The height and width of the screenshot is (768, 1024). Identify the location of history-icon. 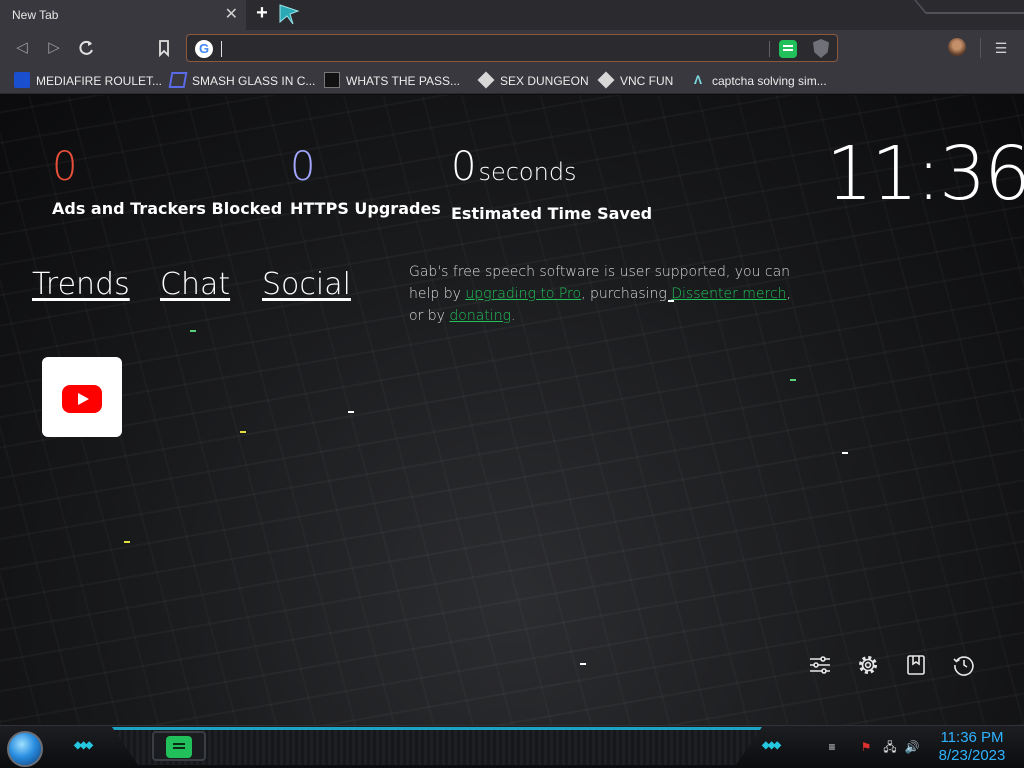
(964, 665).